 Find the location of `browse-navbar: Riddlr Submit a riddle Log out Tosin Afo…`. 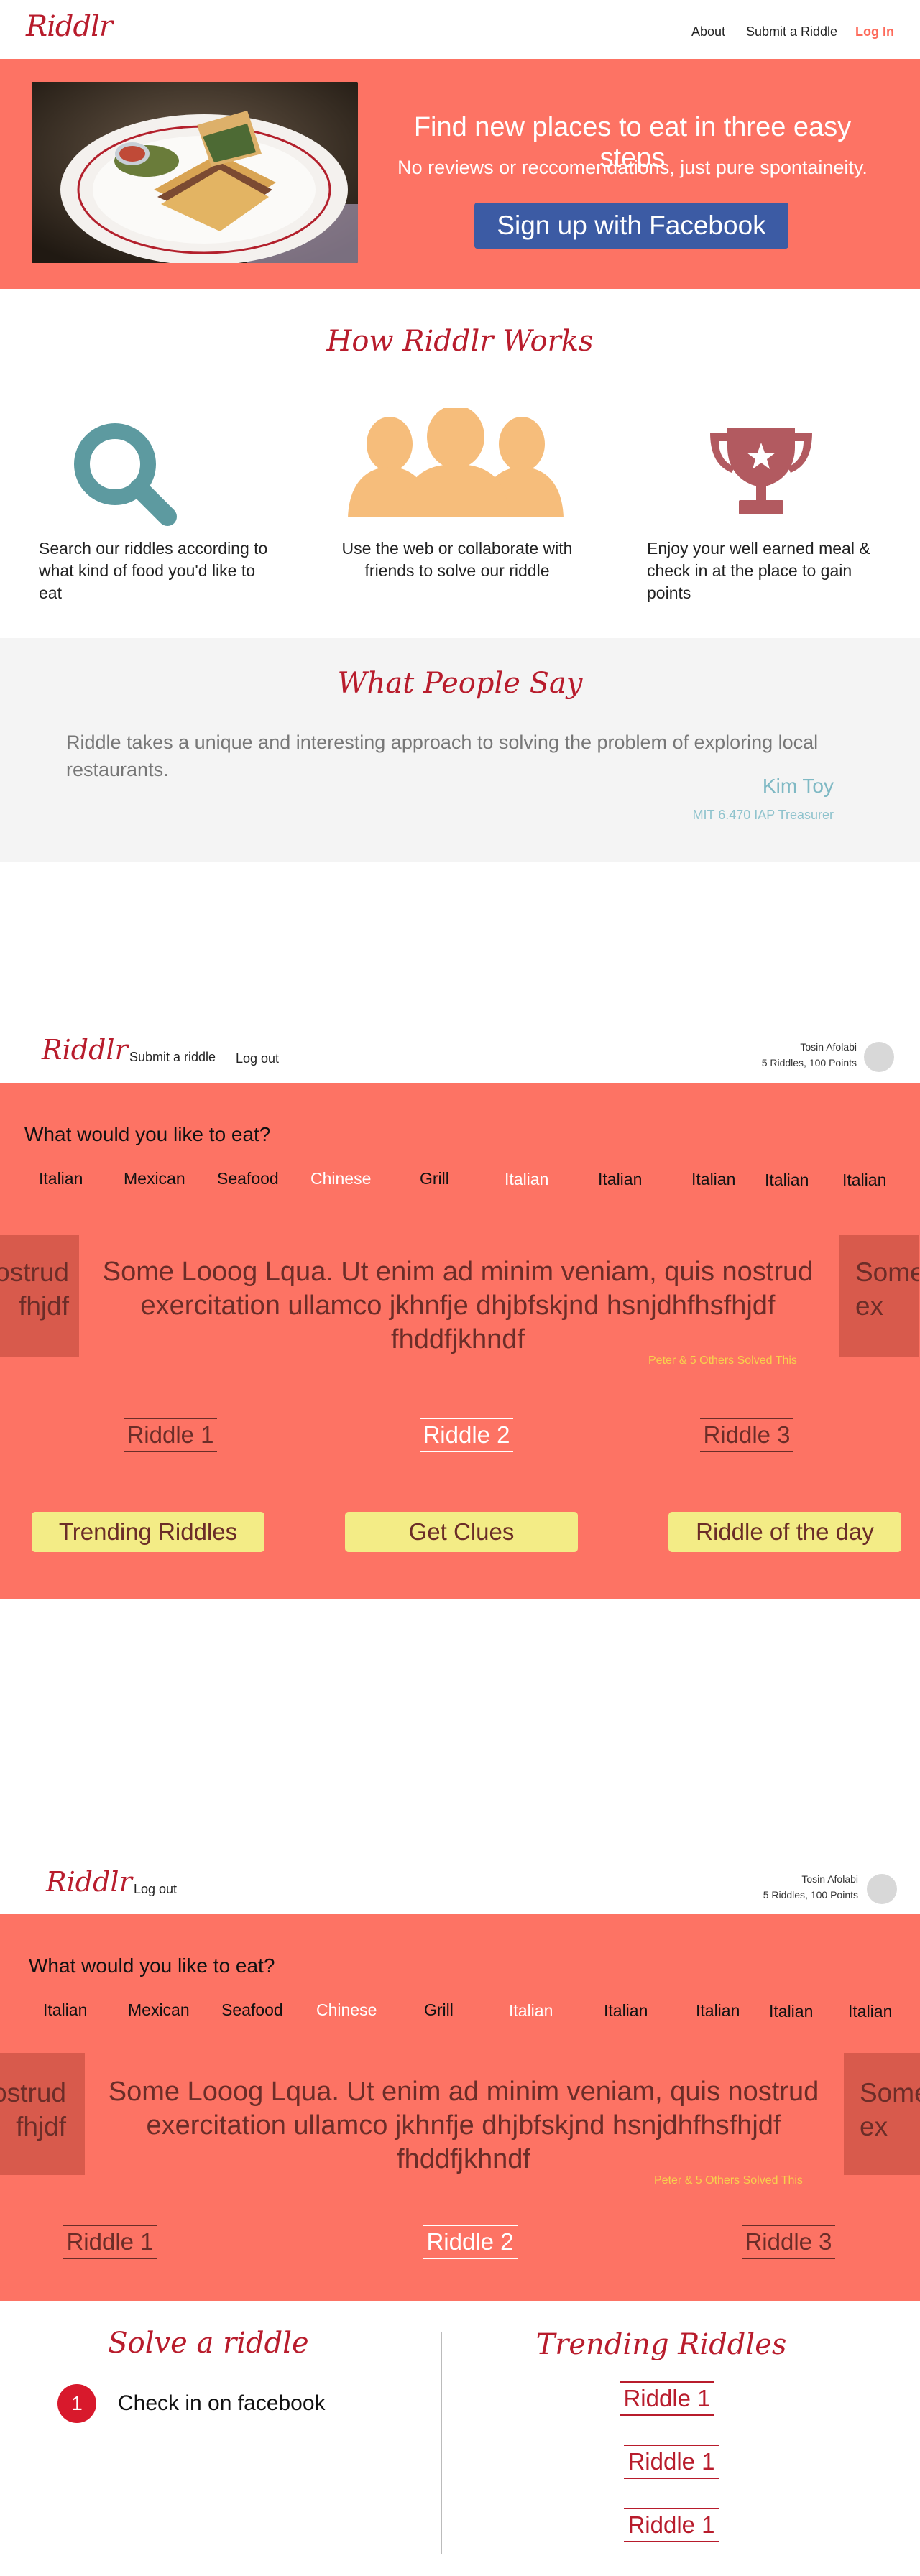

browse-navbar: Riddlr Submit a riddle Log out Tosin Afo… is located at coordinates (460, 1053).